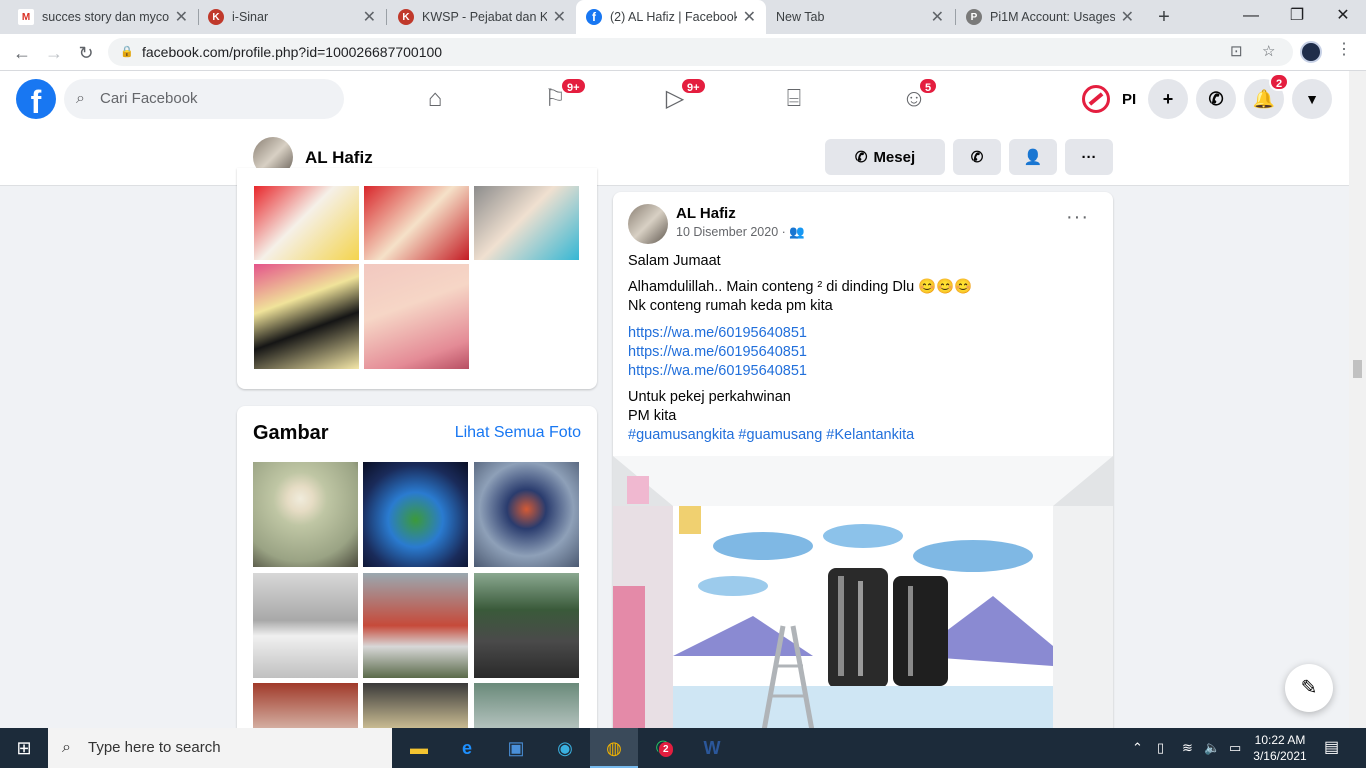  What do you see at coordinates (1280, 748) in the screenshot?
I see `taskbar-clock: 10:22 AM 3/16/2021` at bounding box center [1280, 748].